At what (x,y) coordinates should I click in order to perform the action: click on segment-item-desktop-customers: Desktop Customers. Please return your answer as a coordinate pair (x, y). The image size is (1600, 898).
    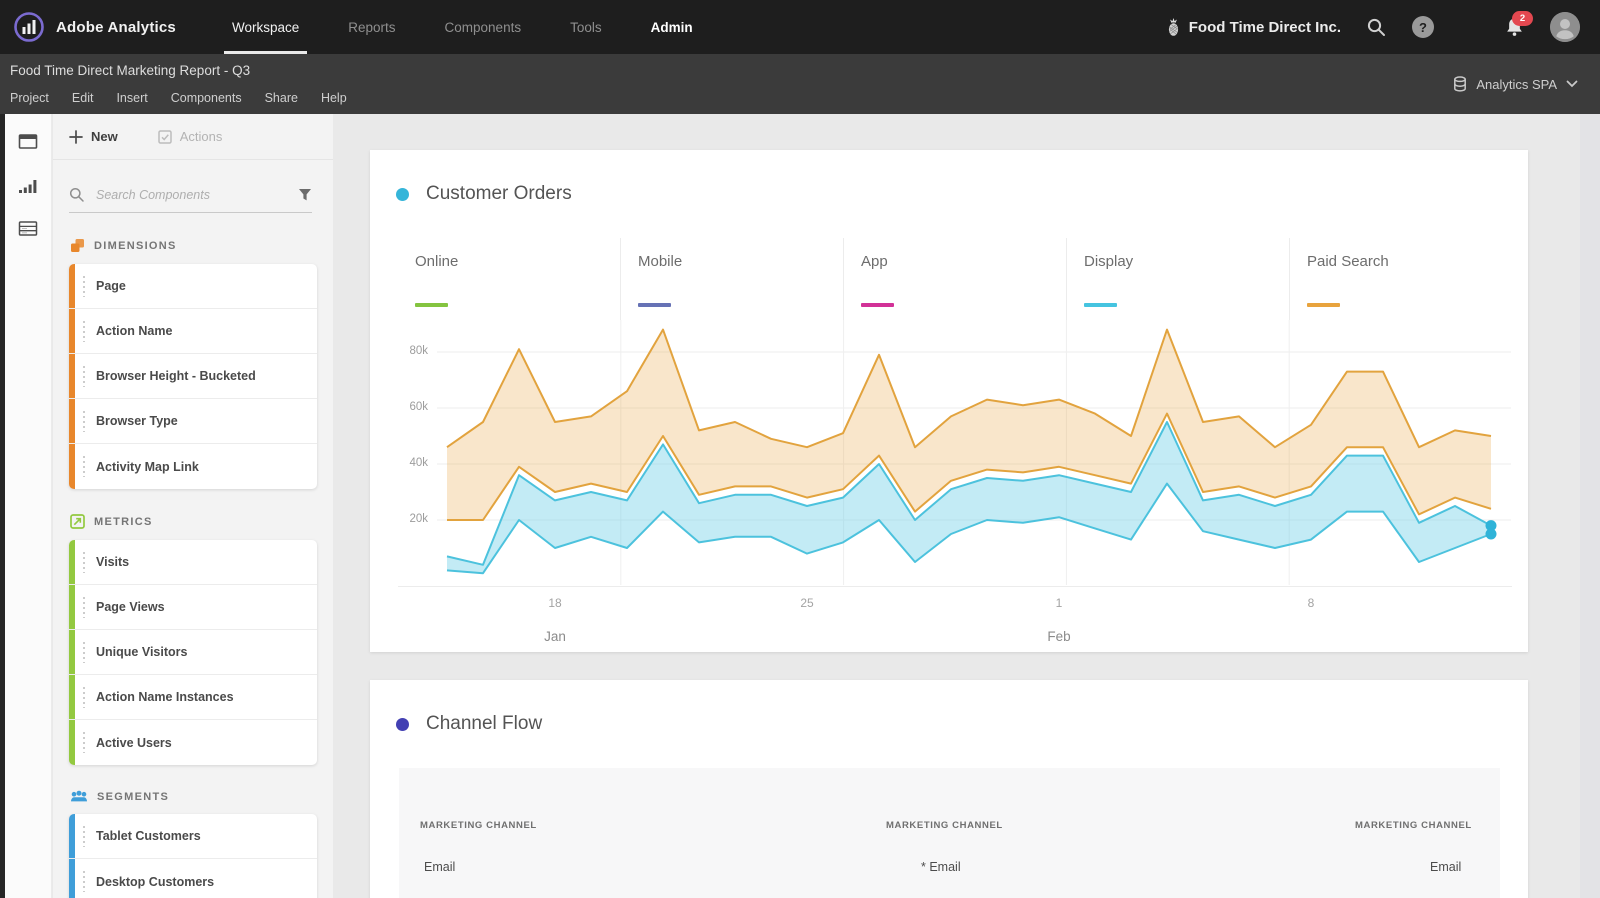
    Looking at the image, I should click on (193, 878).